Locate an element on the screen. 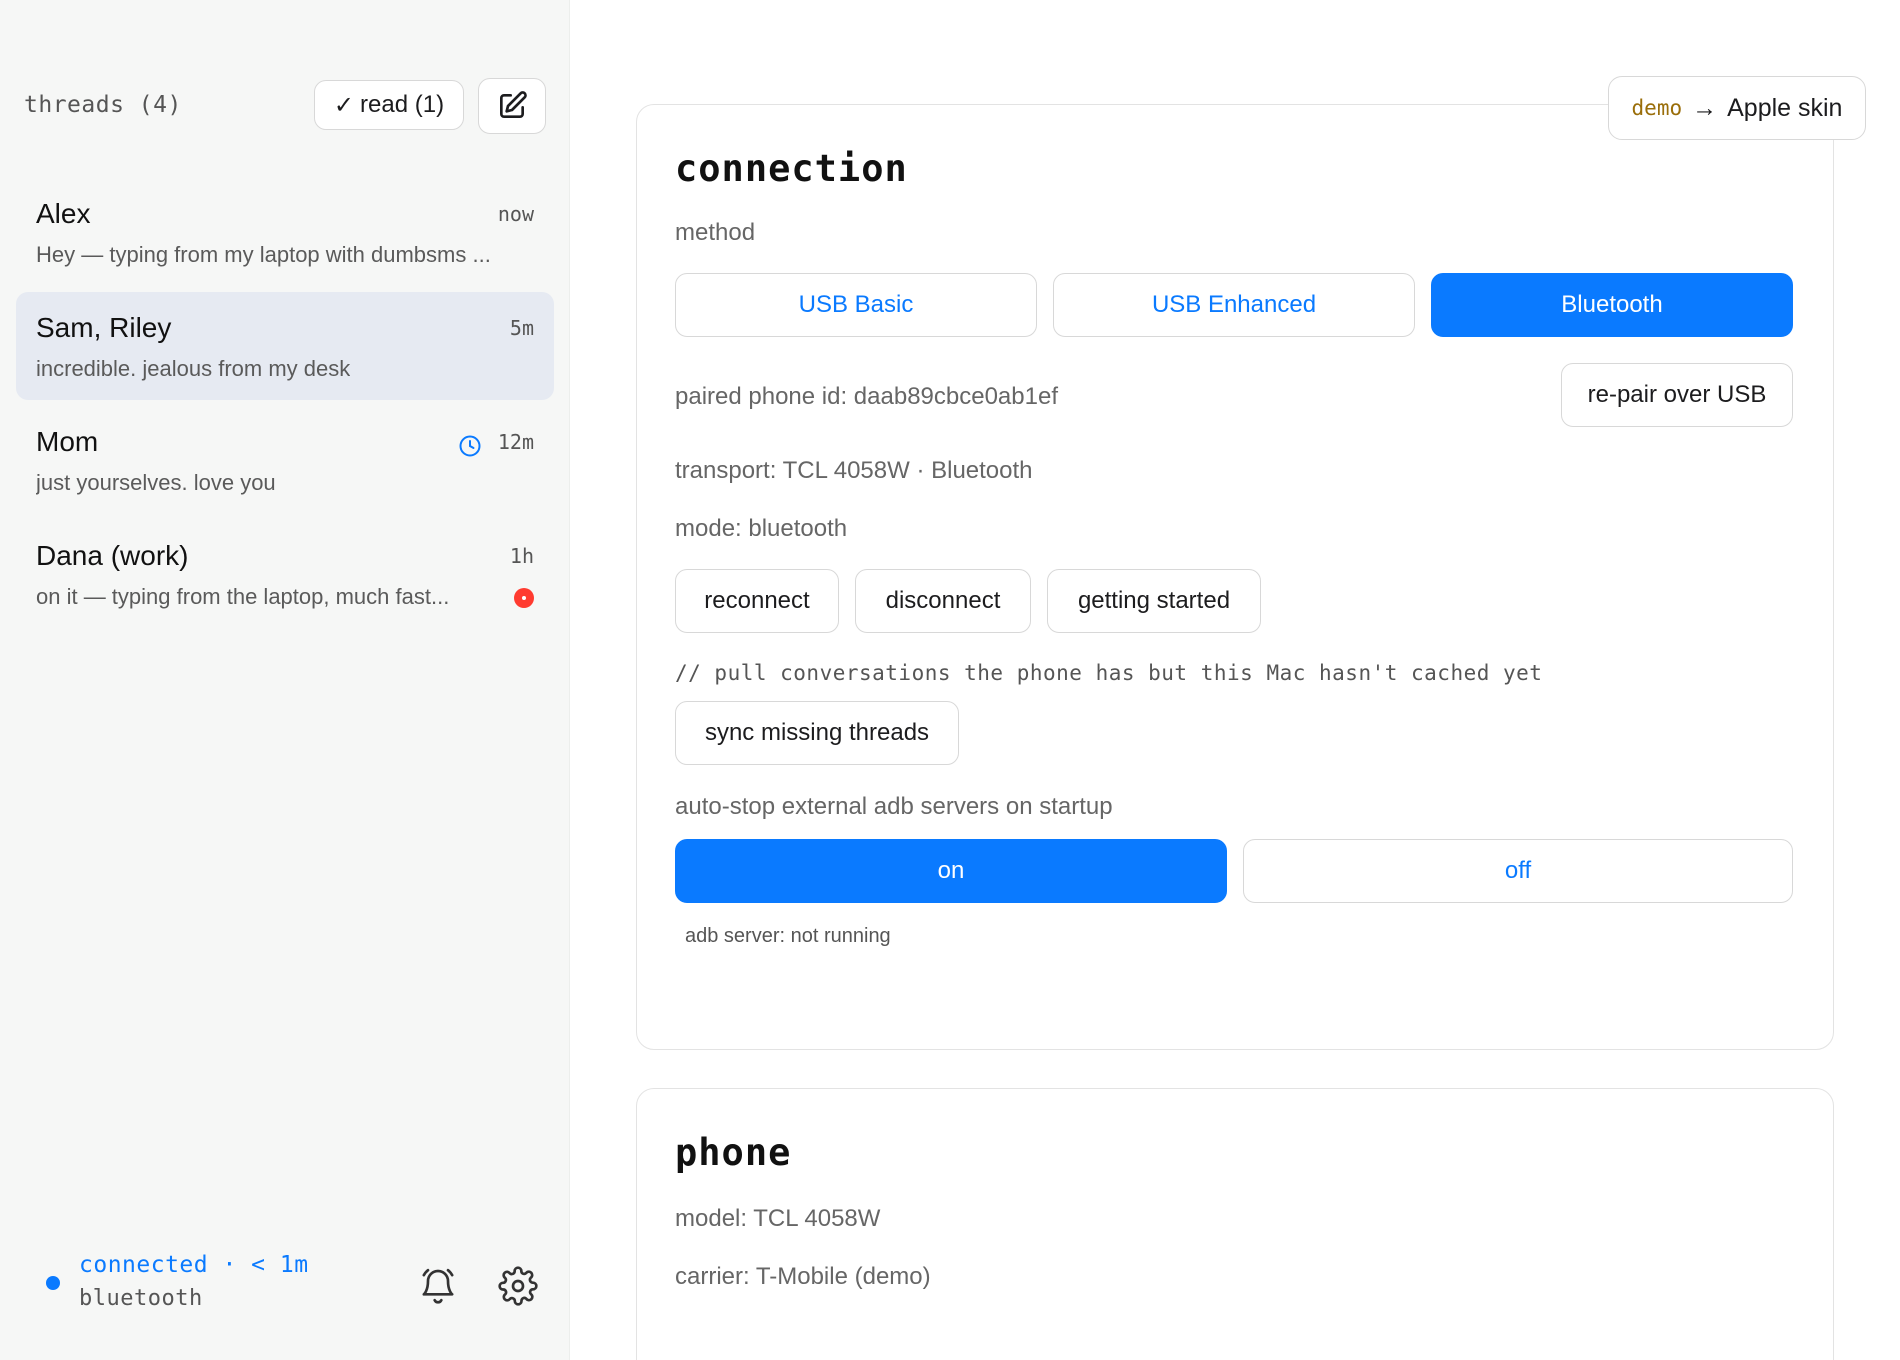 This screenshot has height=1360, width=1900. transport-info: transport: TCL 4058W · Bluetooth is located at coordinates (854, 470).